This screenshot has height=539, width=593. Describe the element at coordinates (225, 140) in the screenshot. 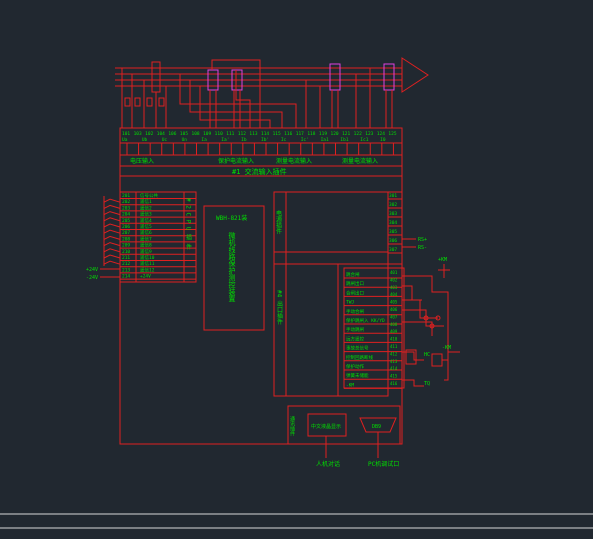

I see `top-terminal-name: Ia'` at that location.